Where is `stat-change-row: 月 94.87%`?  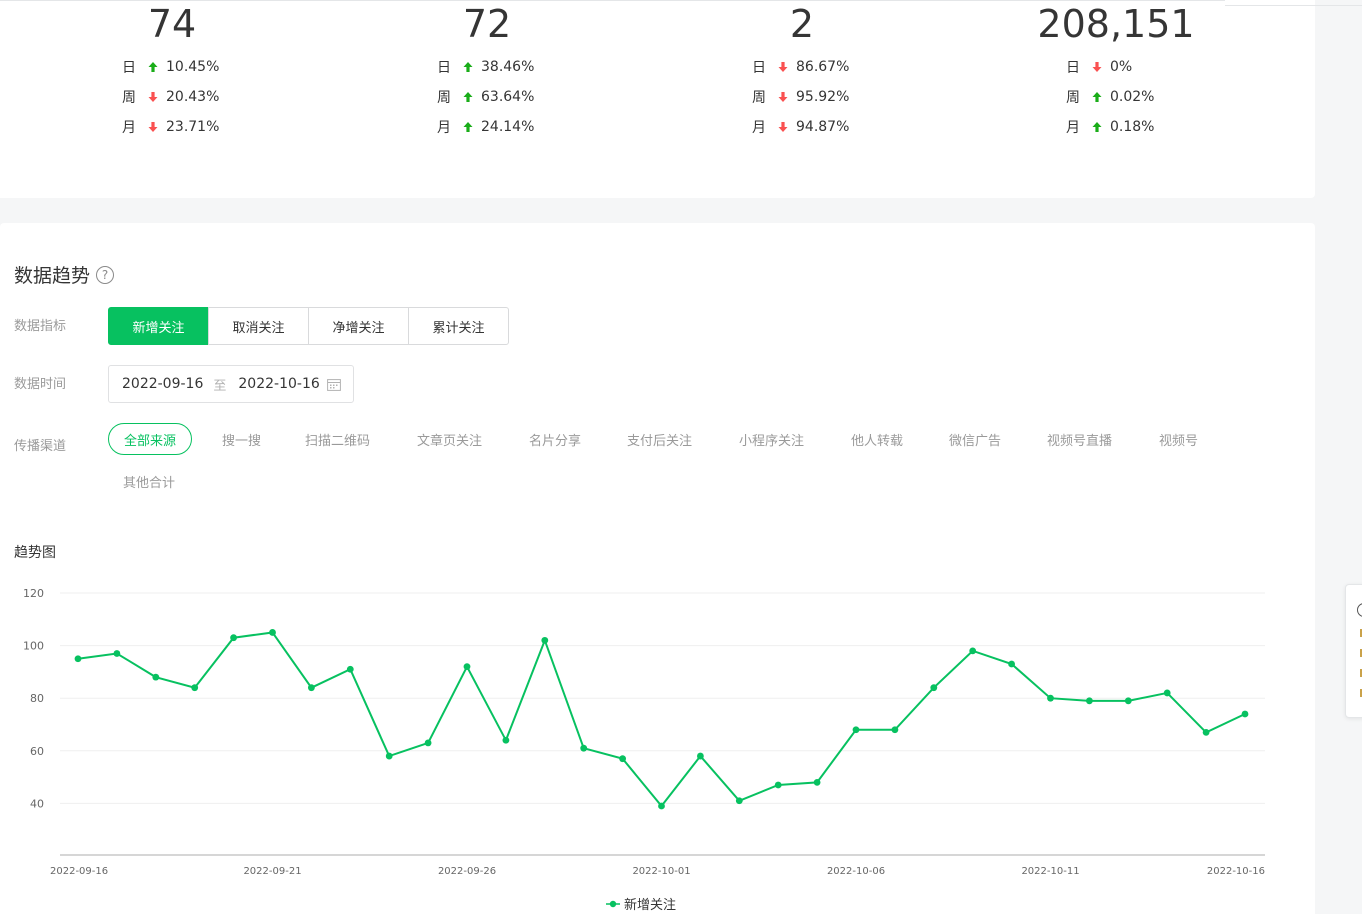 stat-change-row: 月 94.87% is located at coordinates (802, 127).